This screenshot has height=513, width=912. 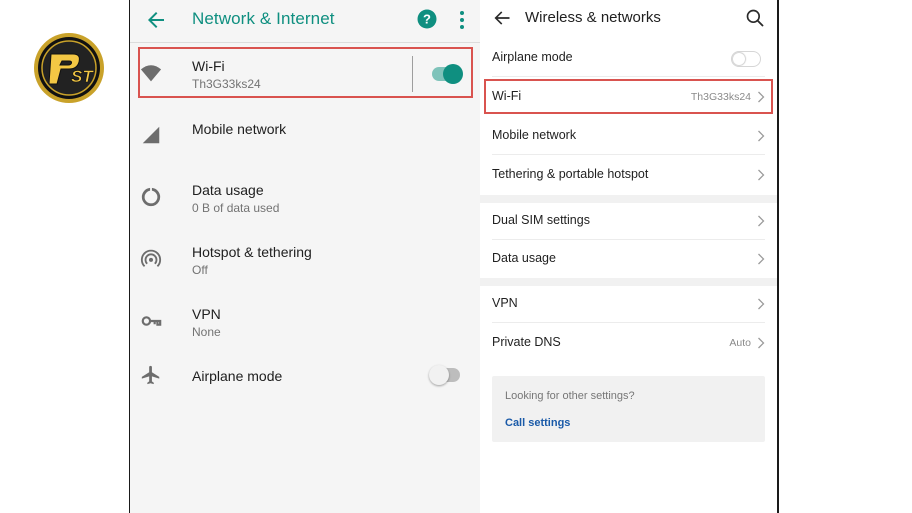 I want to click on private-dns-value: Auto, so click(x=740, y=343).